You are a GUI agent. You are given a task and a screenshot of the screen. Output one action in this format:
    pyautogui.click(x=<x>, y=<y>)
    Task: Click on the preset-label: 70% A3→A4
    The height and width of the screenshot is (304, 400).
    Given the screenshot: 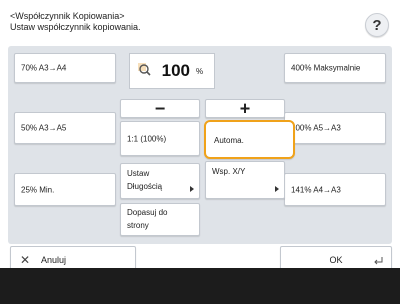 What is the action you would take?
    pyautogui.click(x=44, y=68)
    